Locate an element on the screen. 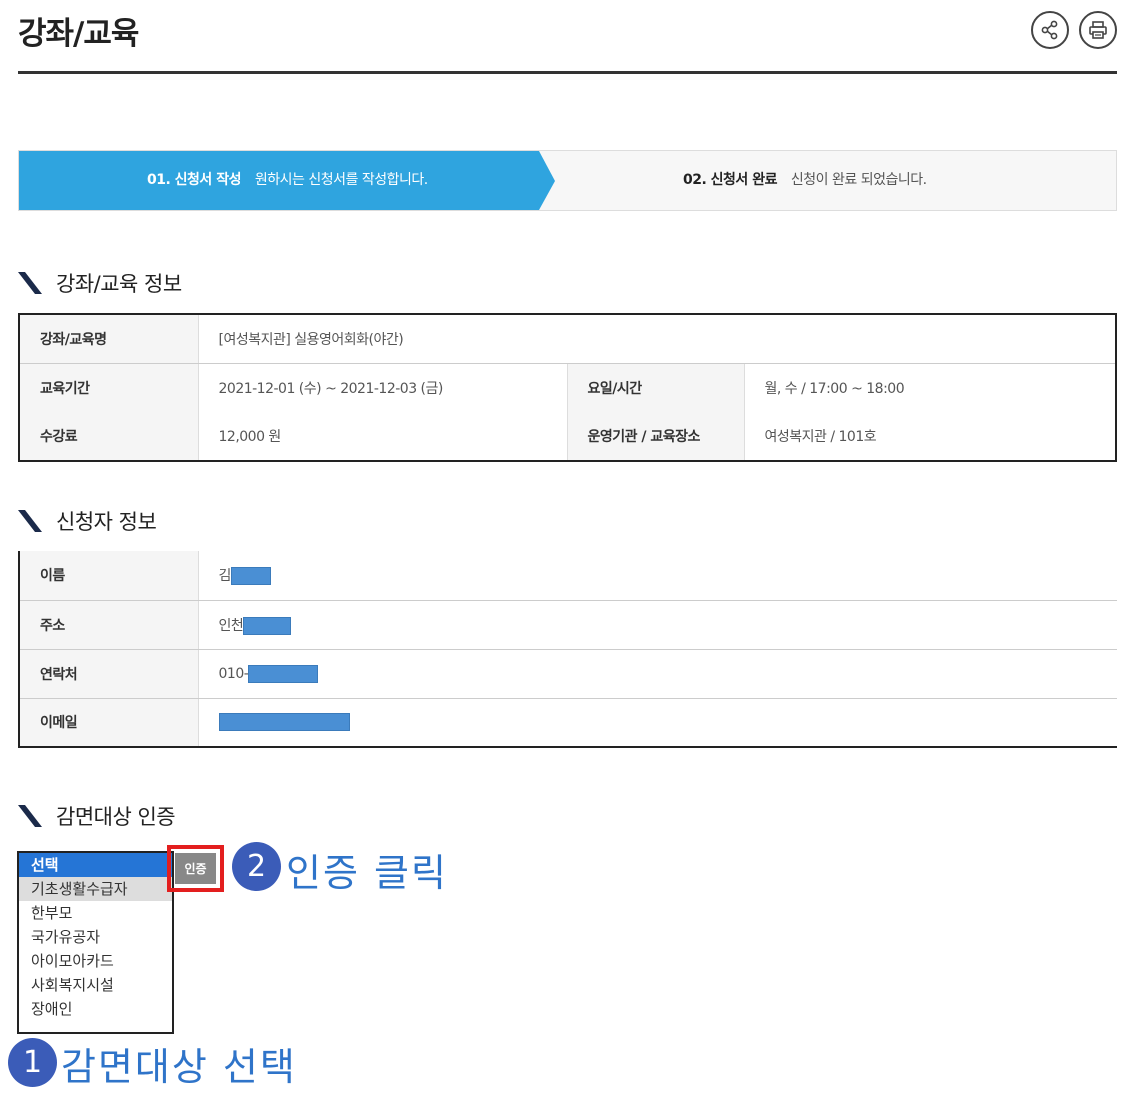 This screenshot has height=1108, width=1131. course-info-heading: 강좌/교육 정보 is located at coordinates (100, 283).